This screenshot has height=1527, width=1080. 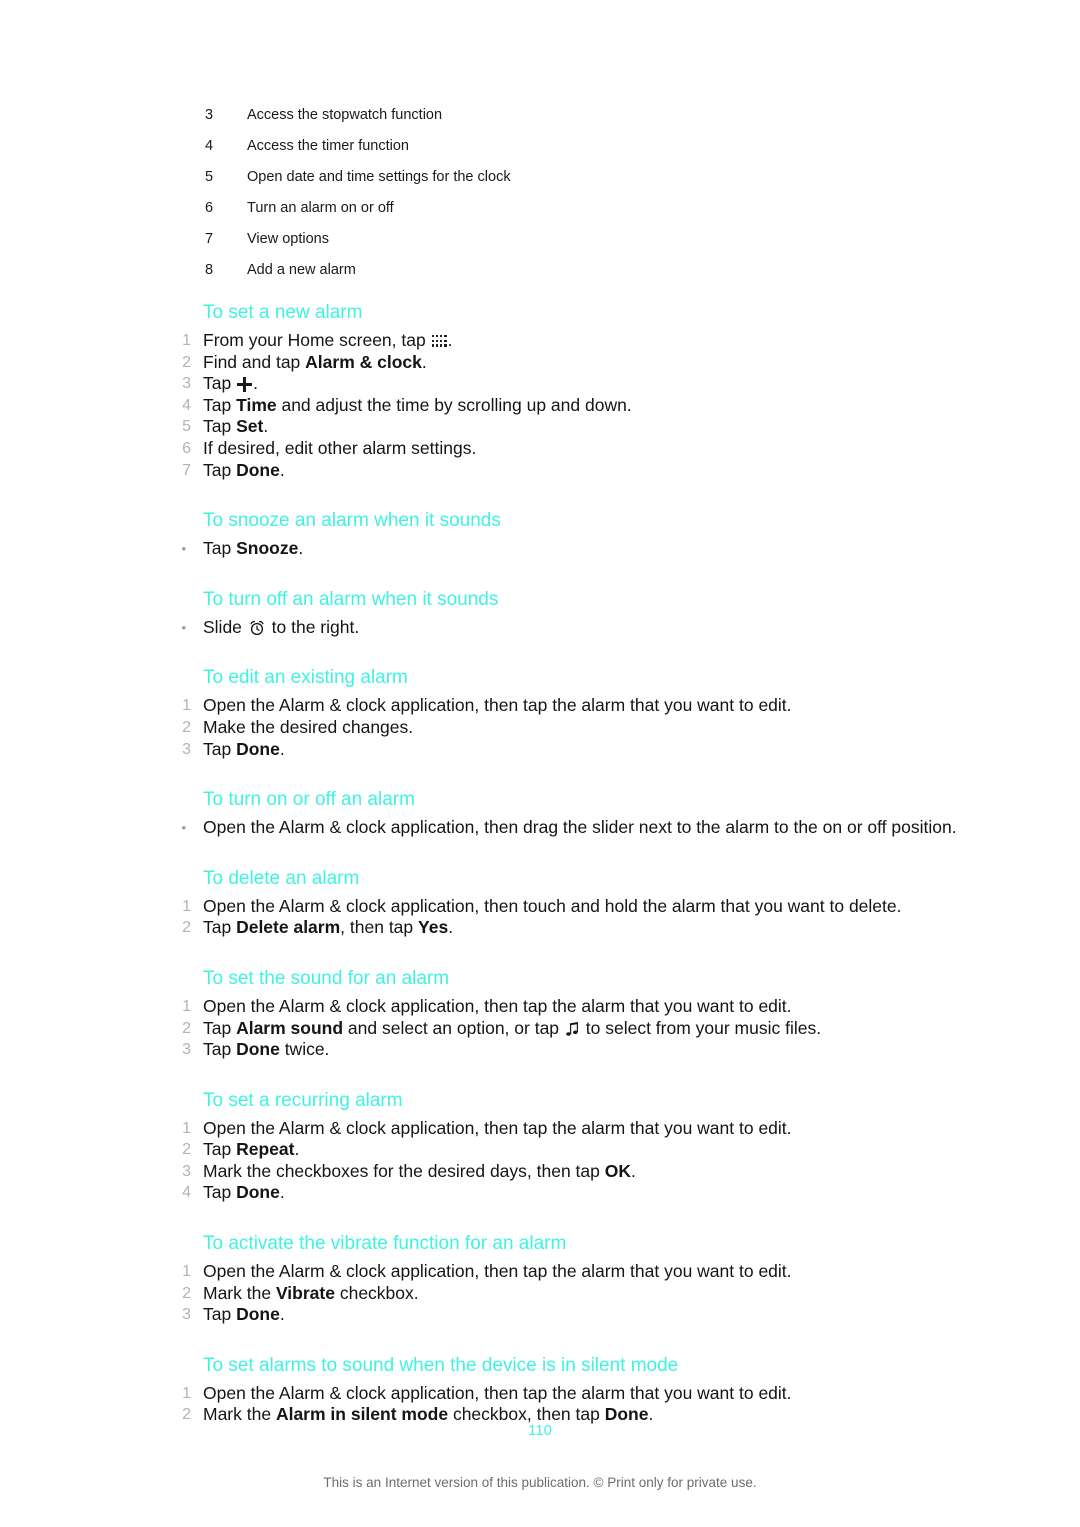 What do you see at coordinates (257, 628) in the screenshot?
I see `alarm-clock-icon` at bounding box center [257, 628].